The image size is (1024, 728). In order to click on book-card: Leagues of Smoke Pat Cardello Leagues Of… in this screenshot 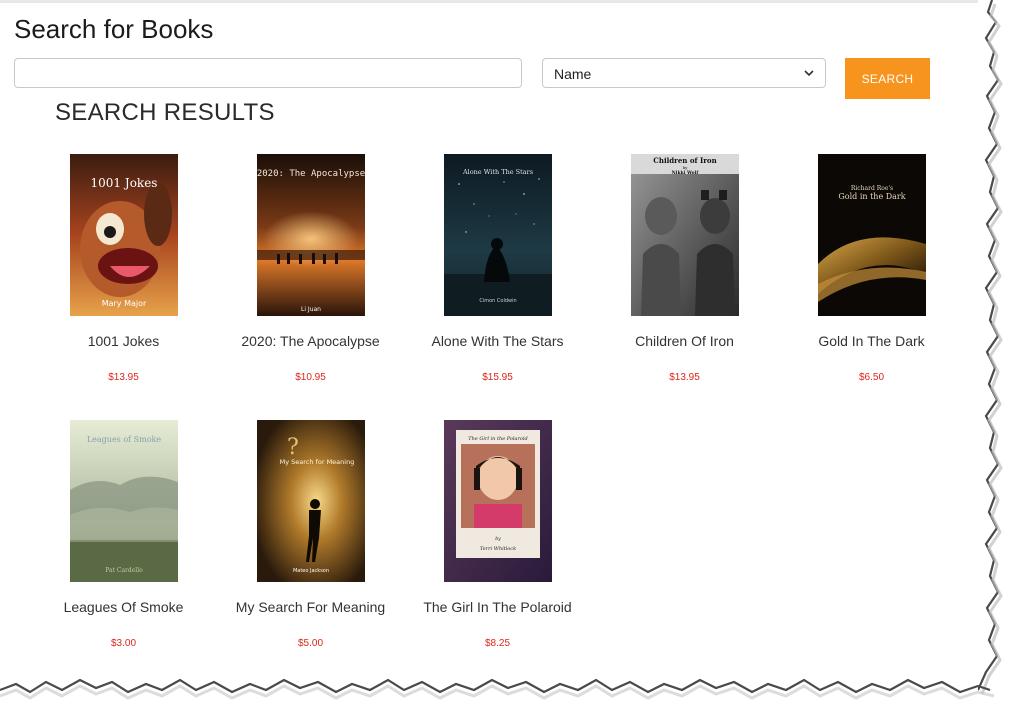, I will do `click(123, 534)`.